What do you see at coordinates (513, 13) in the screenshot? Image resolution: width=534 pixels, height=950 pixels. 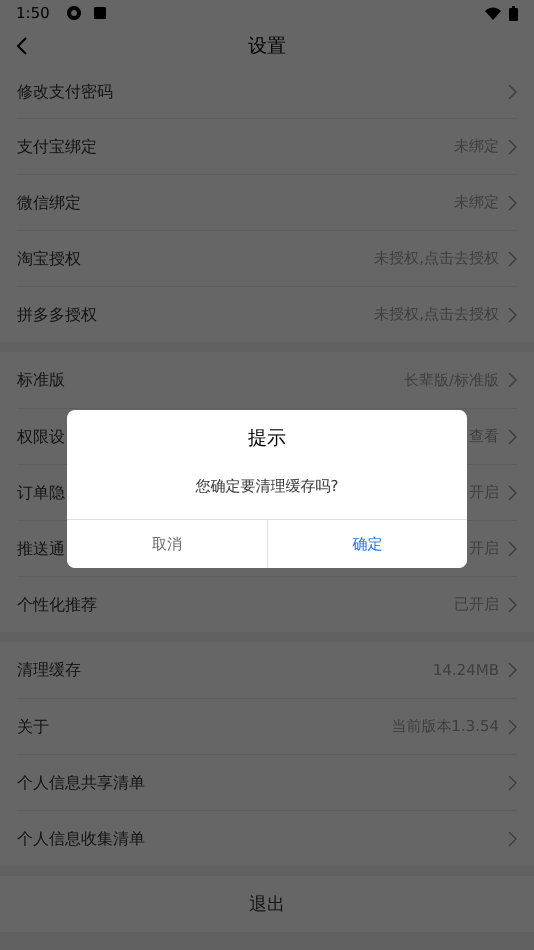 I see `battery-icon` at bounding box center [513, 13].